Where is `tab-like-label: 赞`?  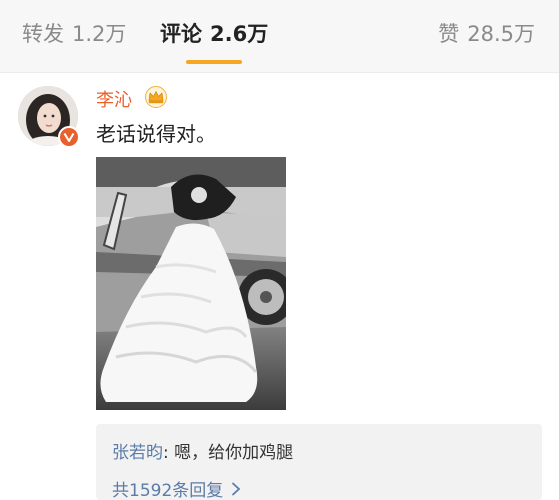
tab-like-label: 赞 is located at coordinates (449, 34).